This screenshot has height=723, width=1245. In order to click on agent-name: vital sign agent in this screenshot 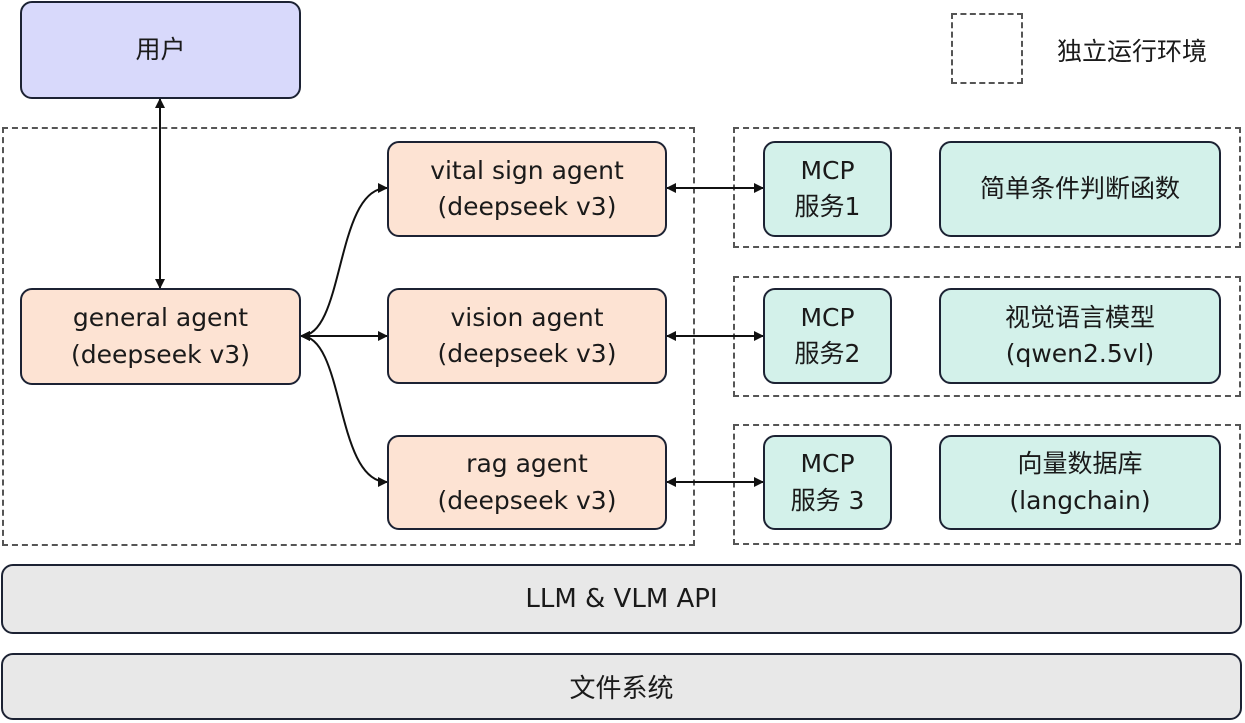, I will do `click(527, 170)`.